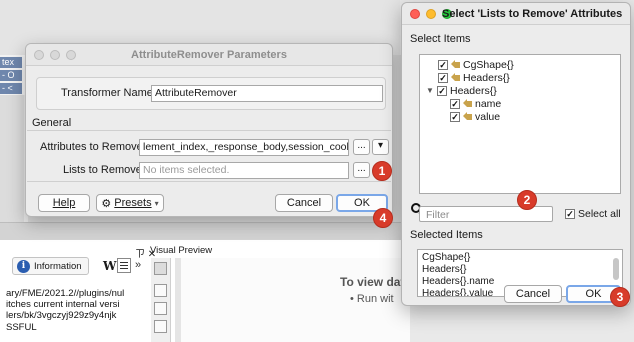 The height and width of the screenshot is (342, 634). I want to click on tree-item: ✓ name, so click(475, 103).